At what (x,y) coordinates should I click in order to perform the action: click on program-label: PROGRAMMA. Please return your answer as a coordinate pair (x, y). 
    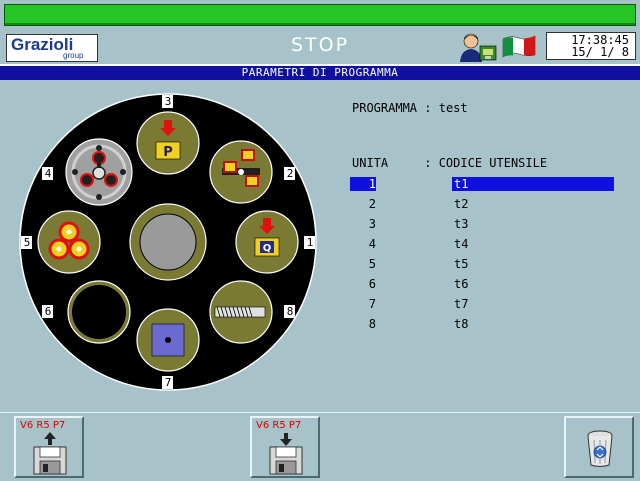
    Looking at the image, I should click on (385, 108).